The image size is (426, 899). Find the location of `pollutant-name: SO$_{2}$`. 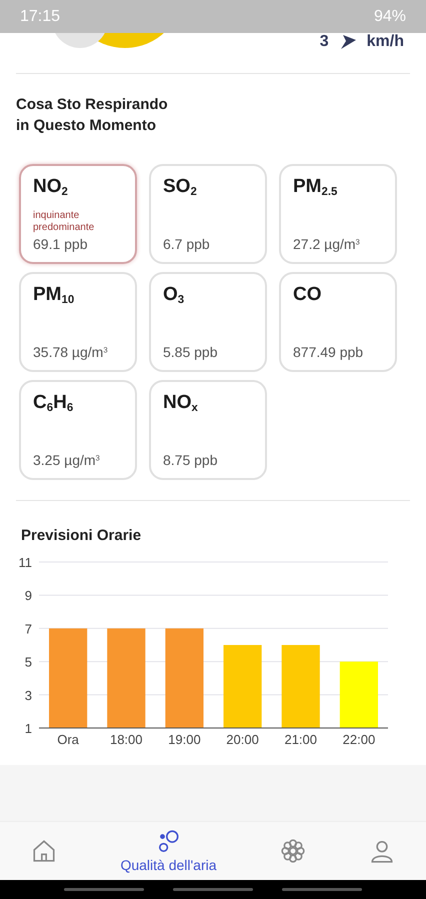

pollutant-name: SO$_{2}$ is located at coordinates (180, 187).